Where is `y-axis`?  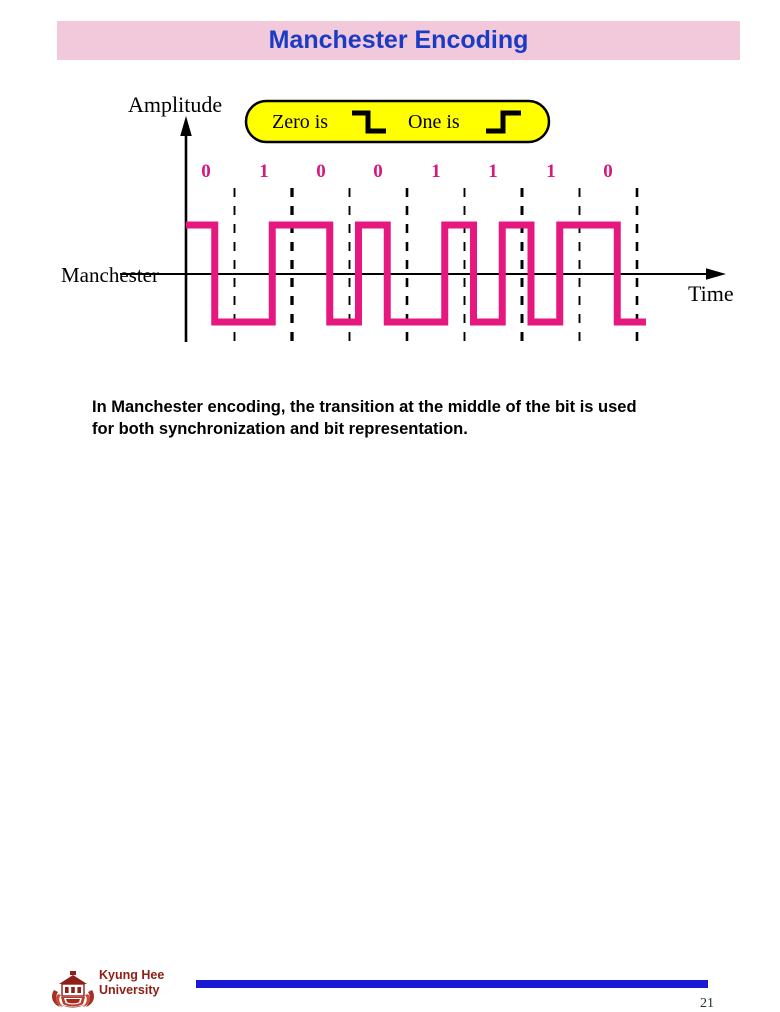
y-axis is located at coordinates (186, 229).